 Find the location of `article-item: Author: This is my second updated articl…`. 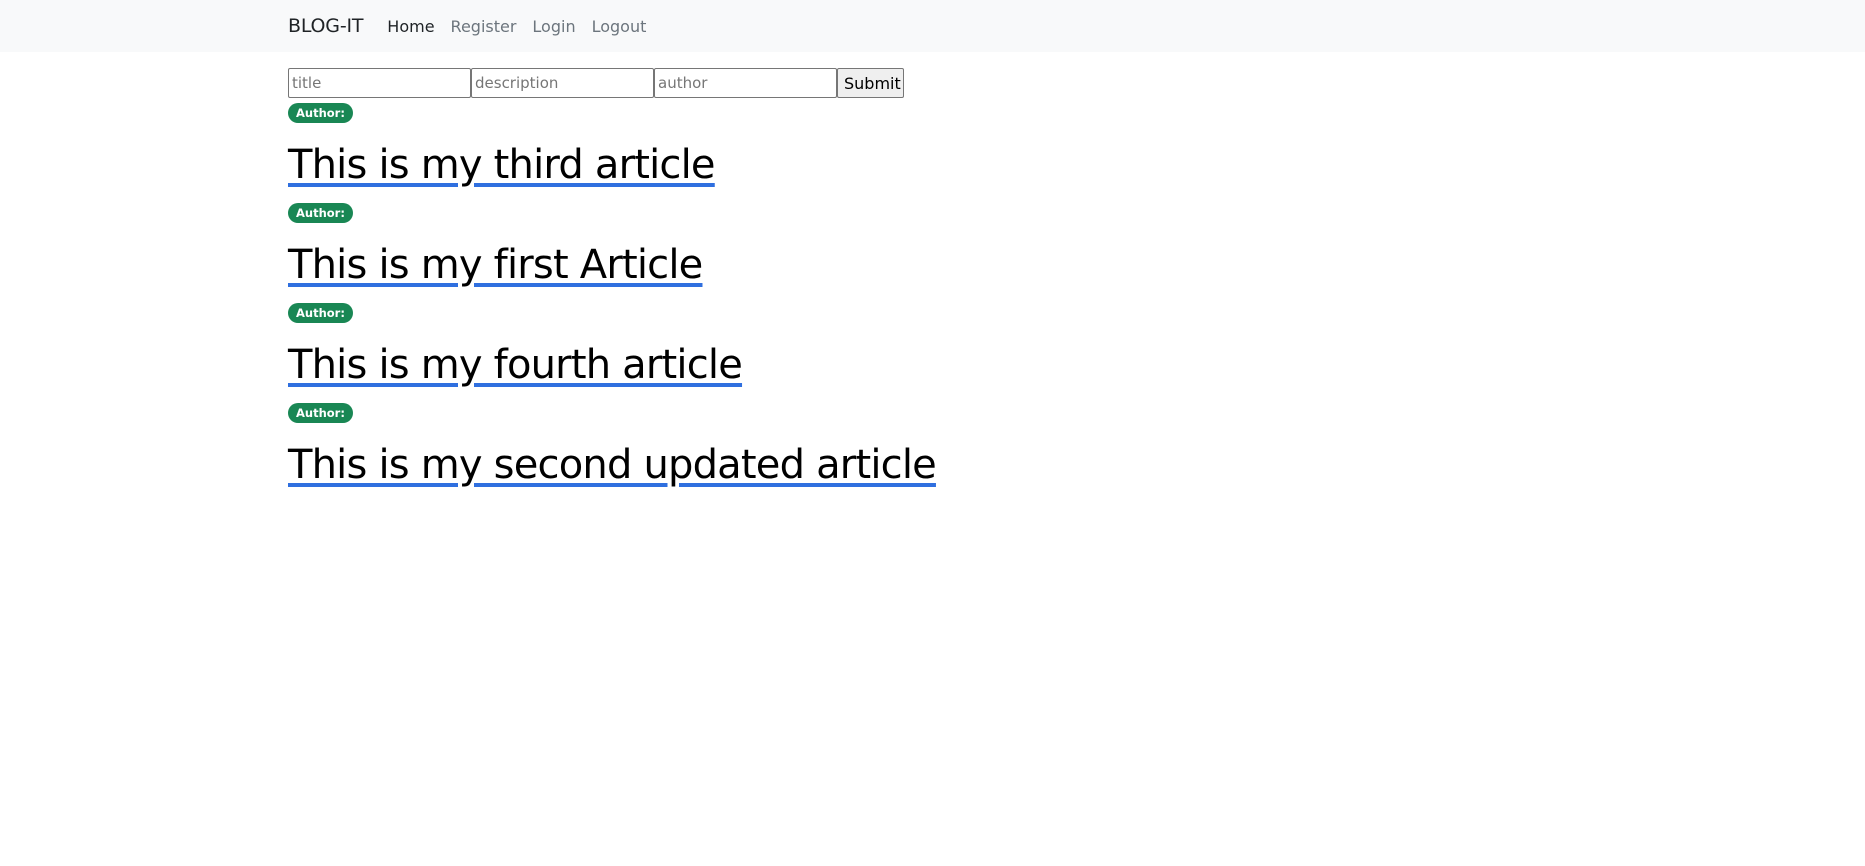

article-item: Author: This is my second updated articl… is located at coordinates (788, 448).